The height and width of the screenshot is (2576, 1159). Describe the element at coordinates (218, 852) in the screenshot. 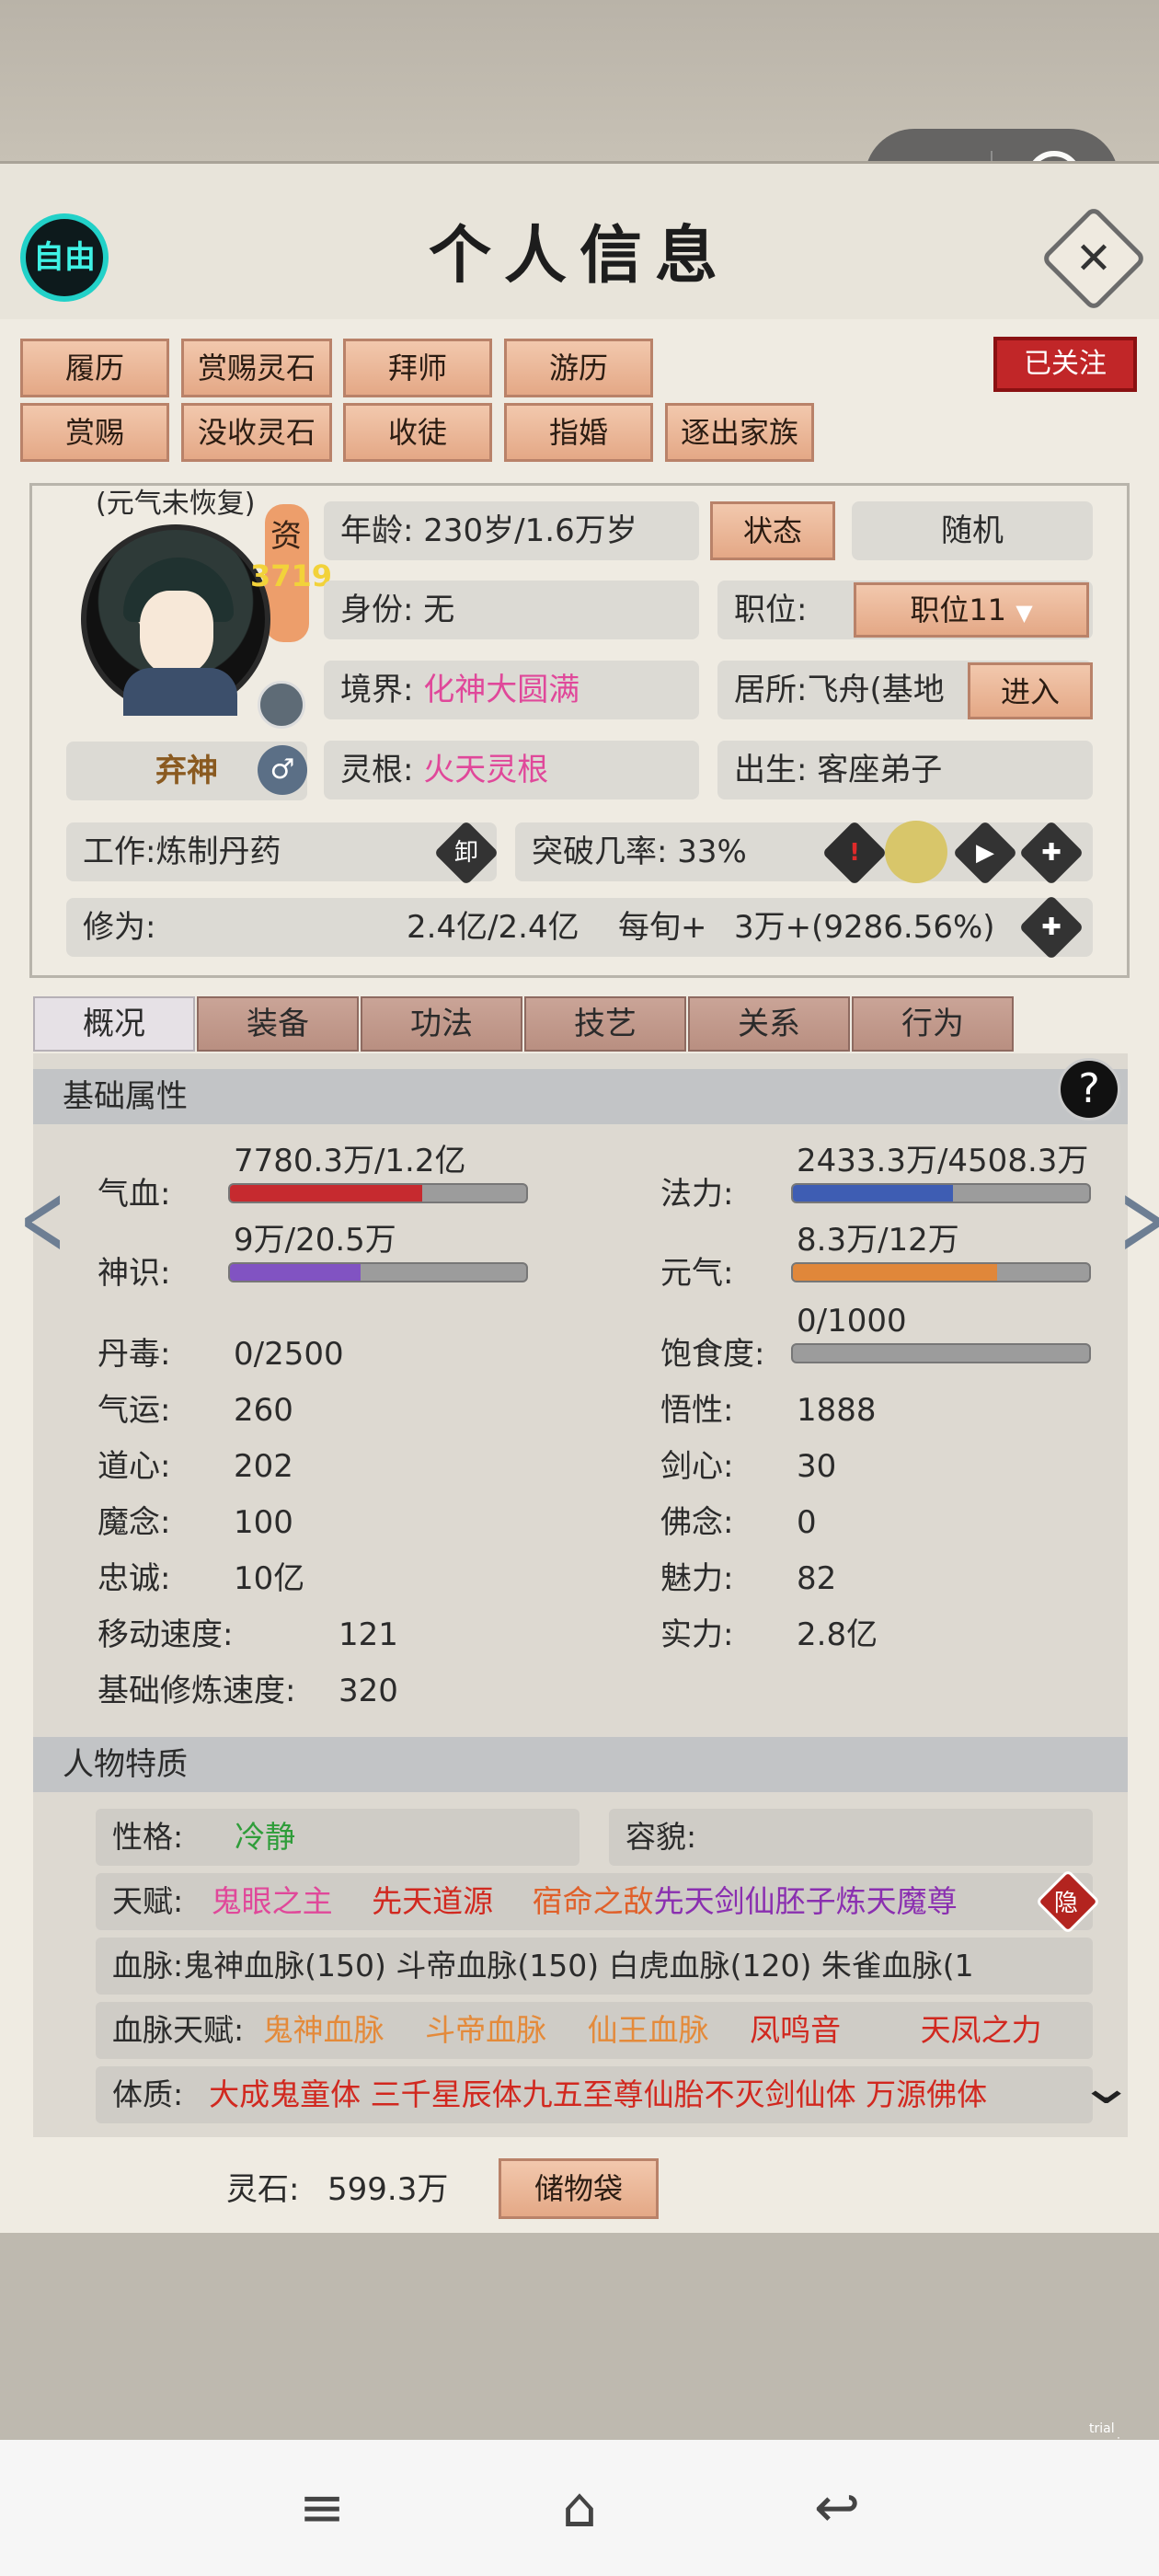

I see `work-value: 炼制丹药` at that location.